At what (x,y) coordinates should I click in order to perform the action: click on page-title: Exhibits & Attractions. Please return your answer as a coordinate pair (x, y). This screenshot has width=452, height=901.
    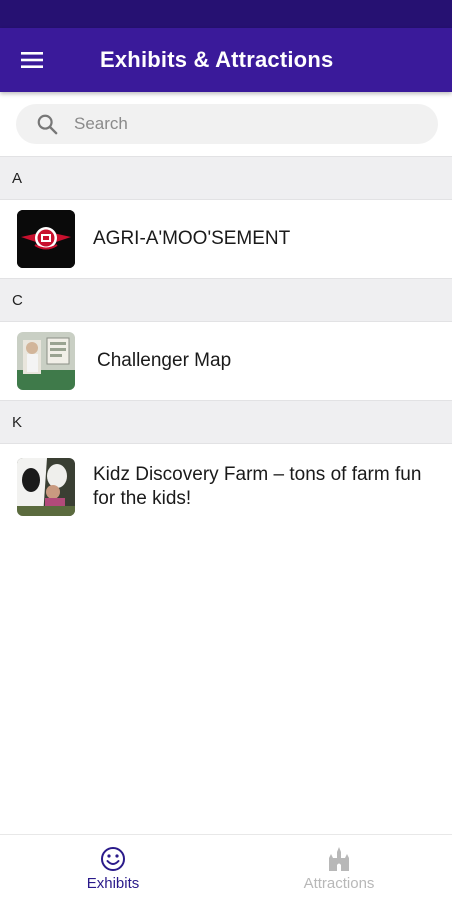
    Looking at the image, I should click on (217, 59).